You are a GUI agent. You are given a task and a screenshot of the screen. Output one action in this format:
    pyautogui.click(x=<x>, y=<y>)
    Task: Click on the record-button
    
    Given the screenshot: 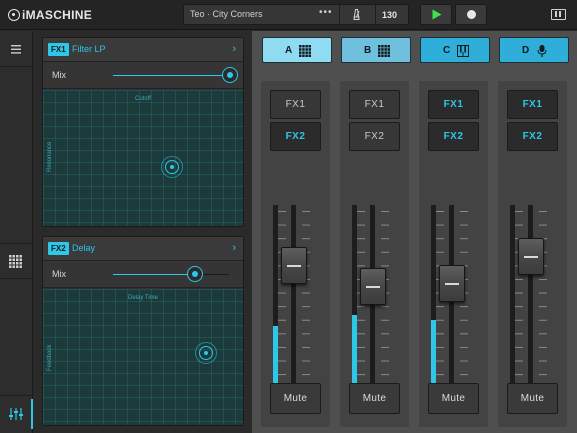 What is the action you would take?
    pyautogui.click(x=471, y=14)
    